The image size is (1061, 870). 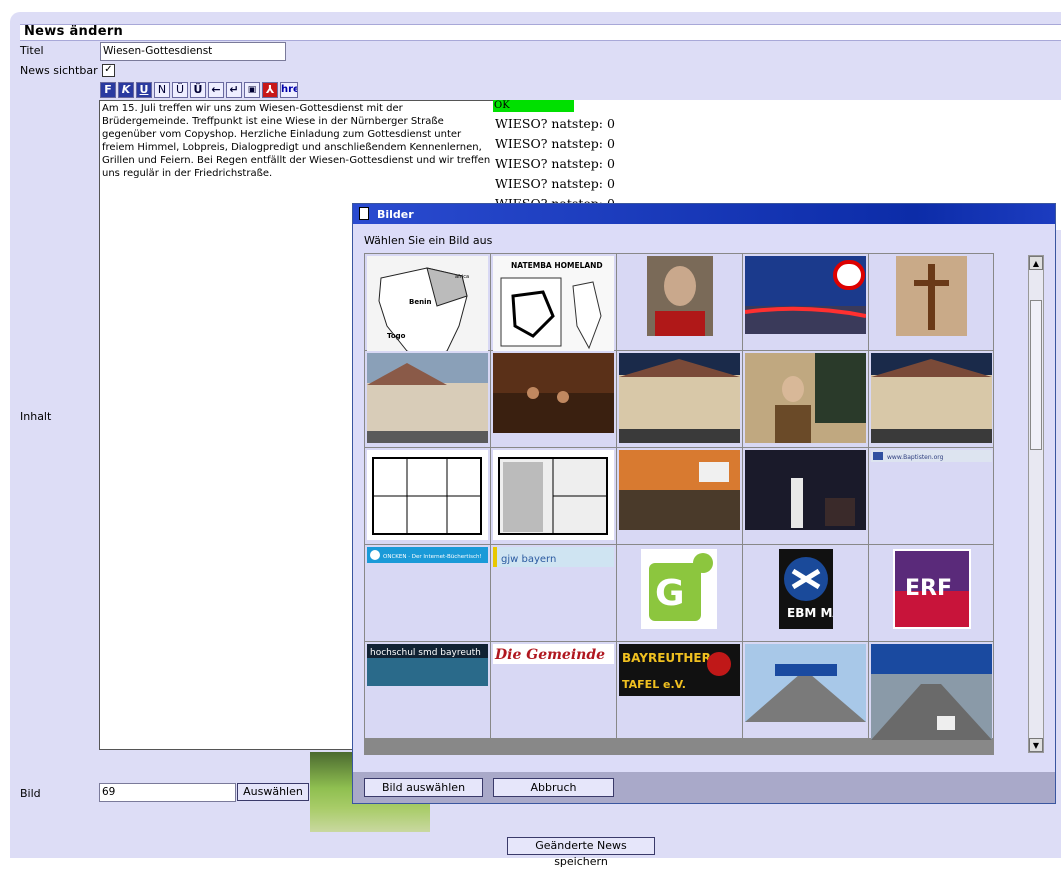 I want to click on svg-text: G, so click(x=670, y=593).